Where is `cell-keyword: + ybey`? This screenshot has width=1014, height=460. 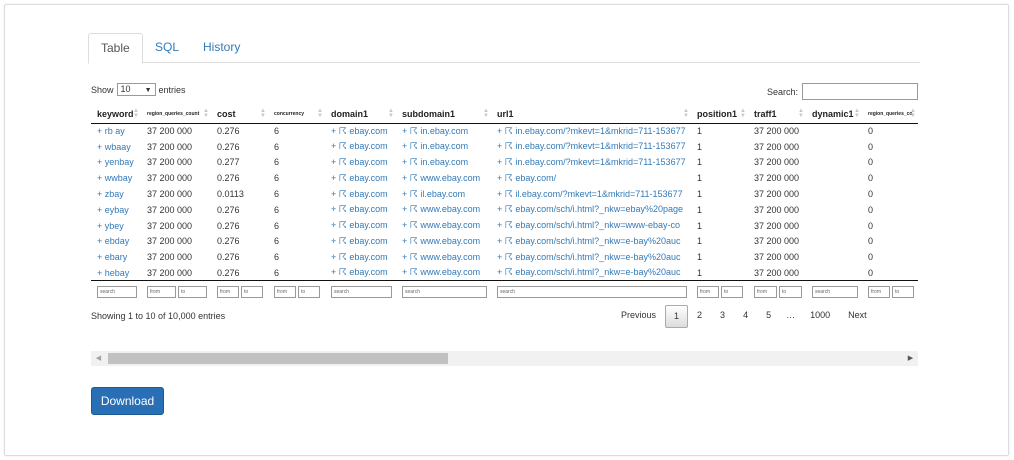
cell-keyword: + ybey is located at coordinates (116, 226).